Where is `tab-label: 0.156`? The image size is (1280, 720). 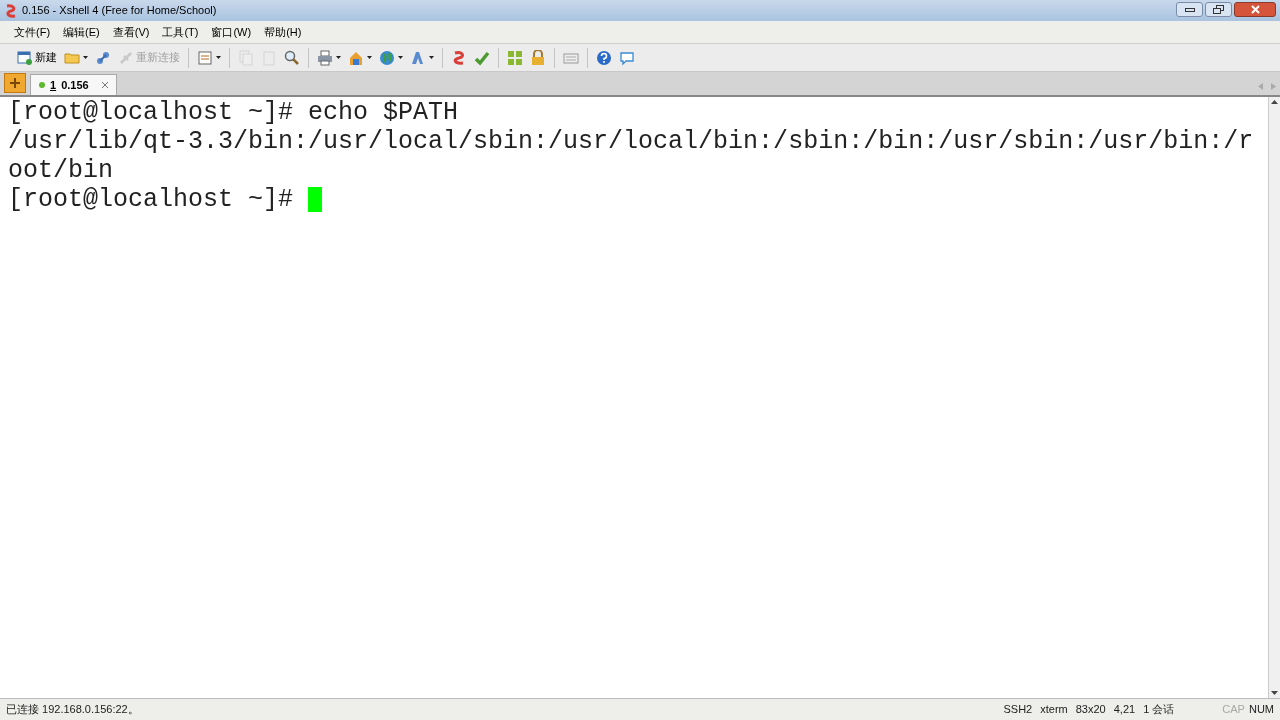
tab-label: 0.156 is located at coordinates (75, 85).